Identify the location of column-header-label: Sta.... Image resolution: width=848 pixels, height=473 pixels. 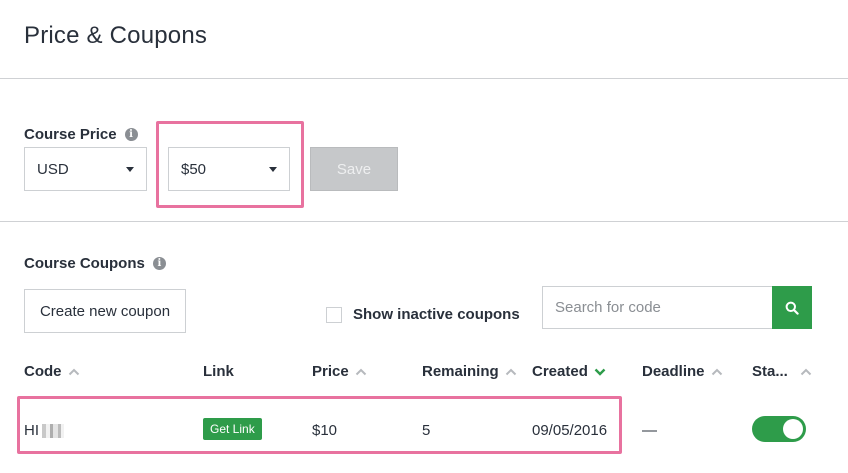
(770, 371).